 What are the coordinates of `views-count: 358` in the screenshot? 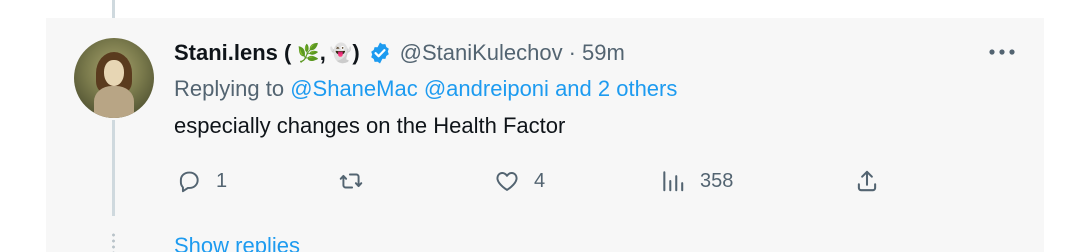 It's located at (717, 180).